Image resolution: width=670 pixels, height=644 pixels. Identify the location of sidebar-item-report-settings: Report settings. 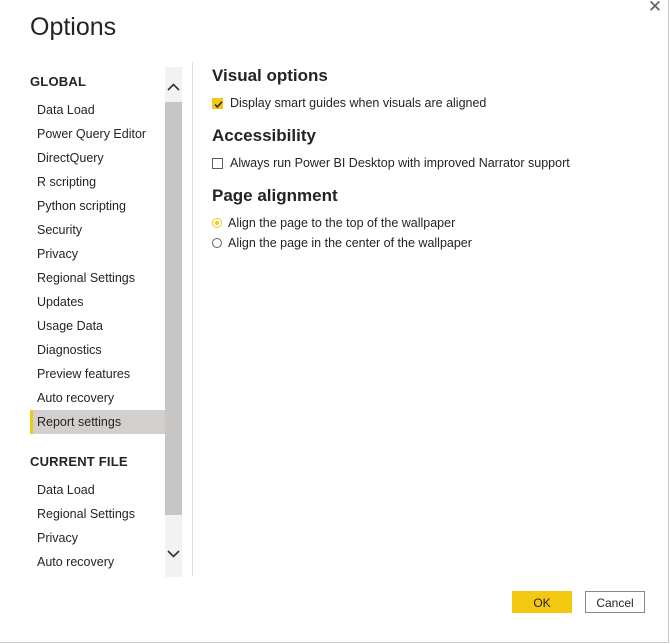
(97, 422).